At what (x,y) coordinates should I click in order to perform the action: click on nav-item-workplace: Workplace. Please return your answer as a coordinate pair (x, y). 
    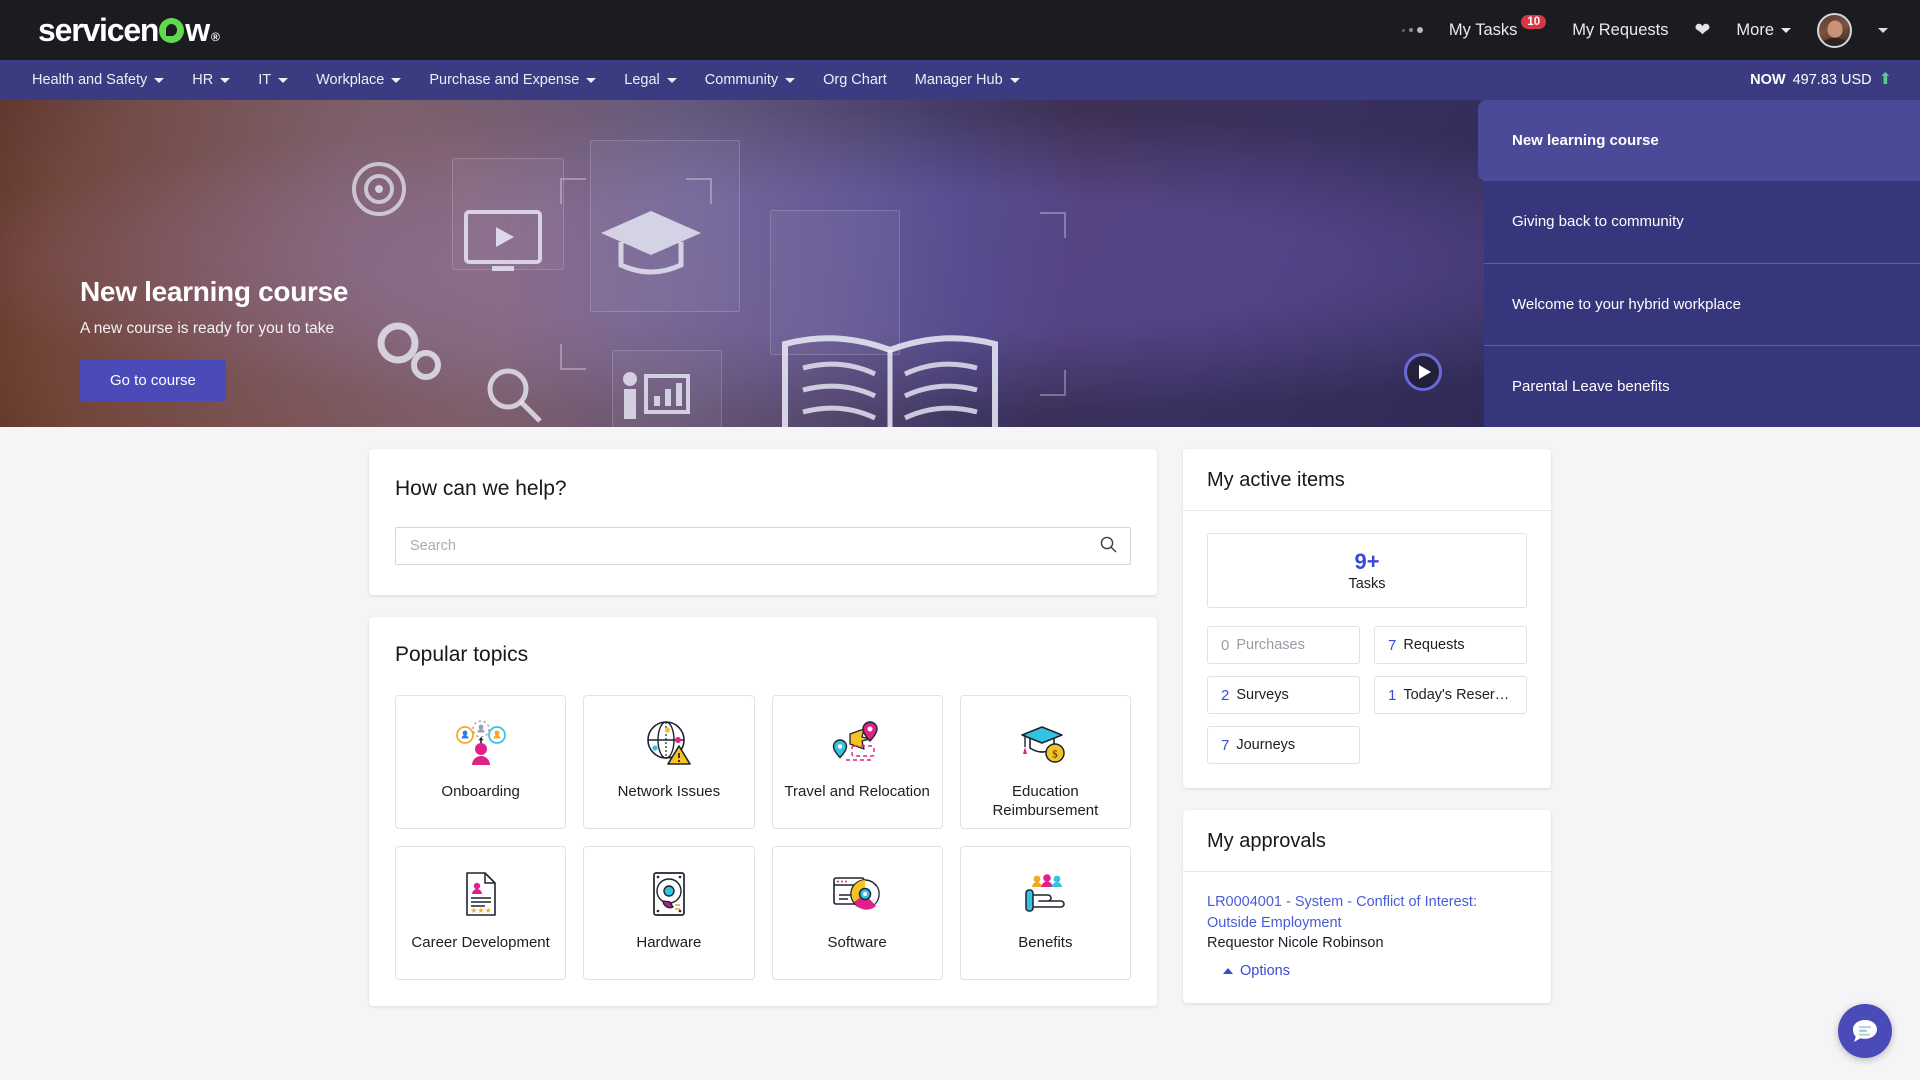
    Looking at the image, I should click on (358, 80).